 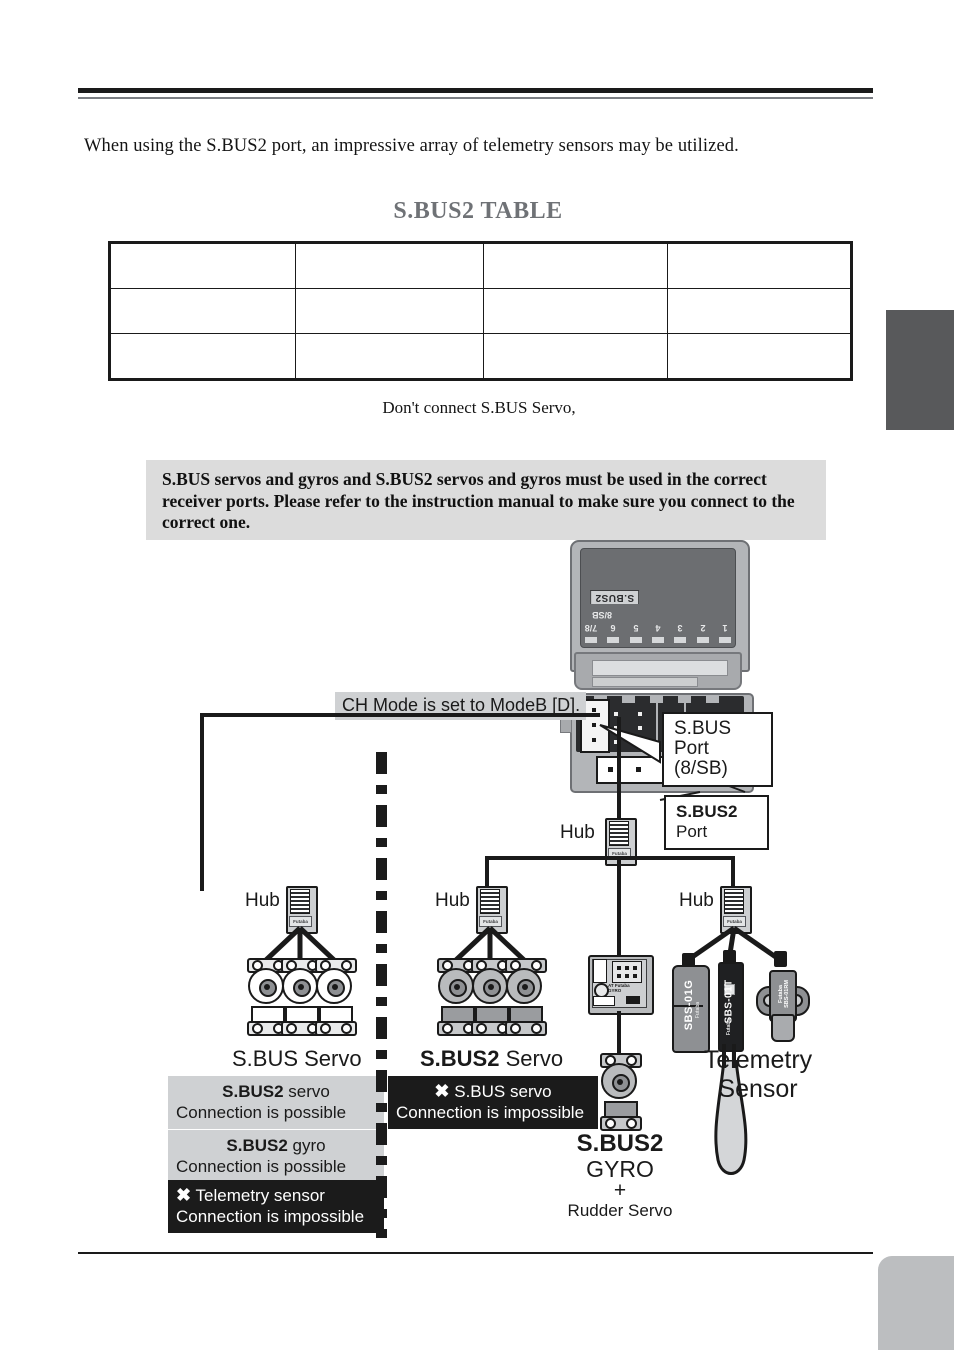 What do you see at coordinates (475, 98) in the screenshot?
I see `header-rule-thin` at bounding box center [475, 98].